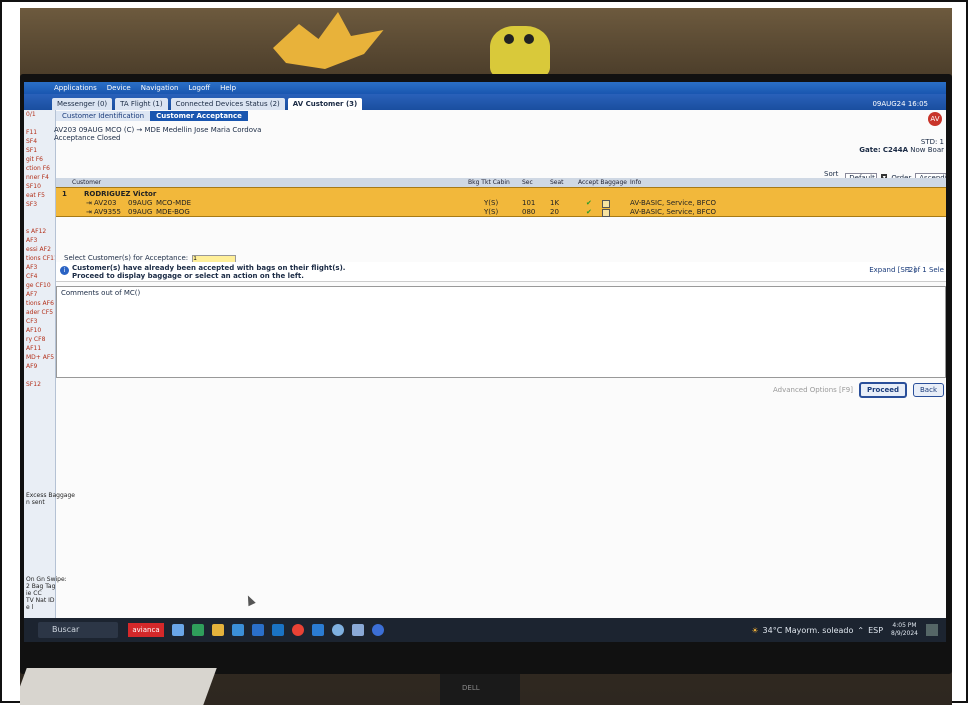 Image resolution: width=968 pixels, height=705 pixels. Describe the element at coordinates (119, 88) in the screenshot. I see `menu-device: Device` at that location.